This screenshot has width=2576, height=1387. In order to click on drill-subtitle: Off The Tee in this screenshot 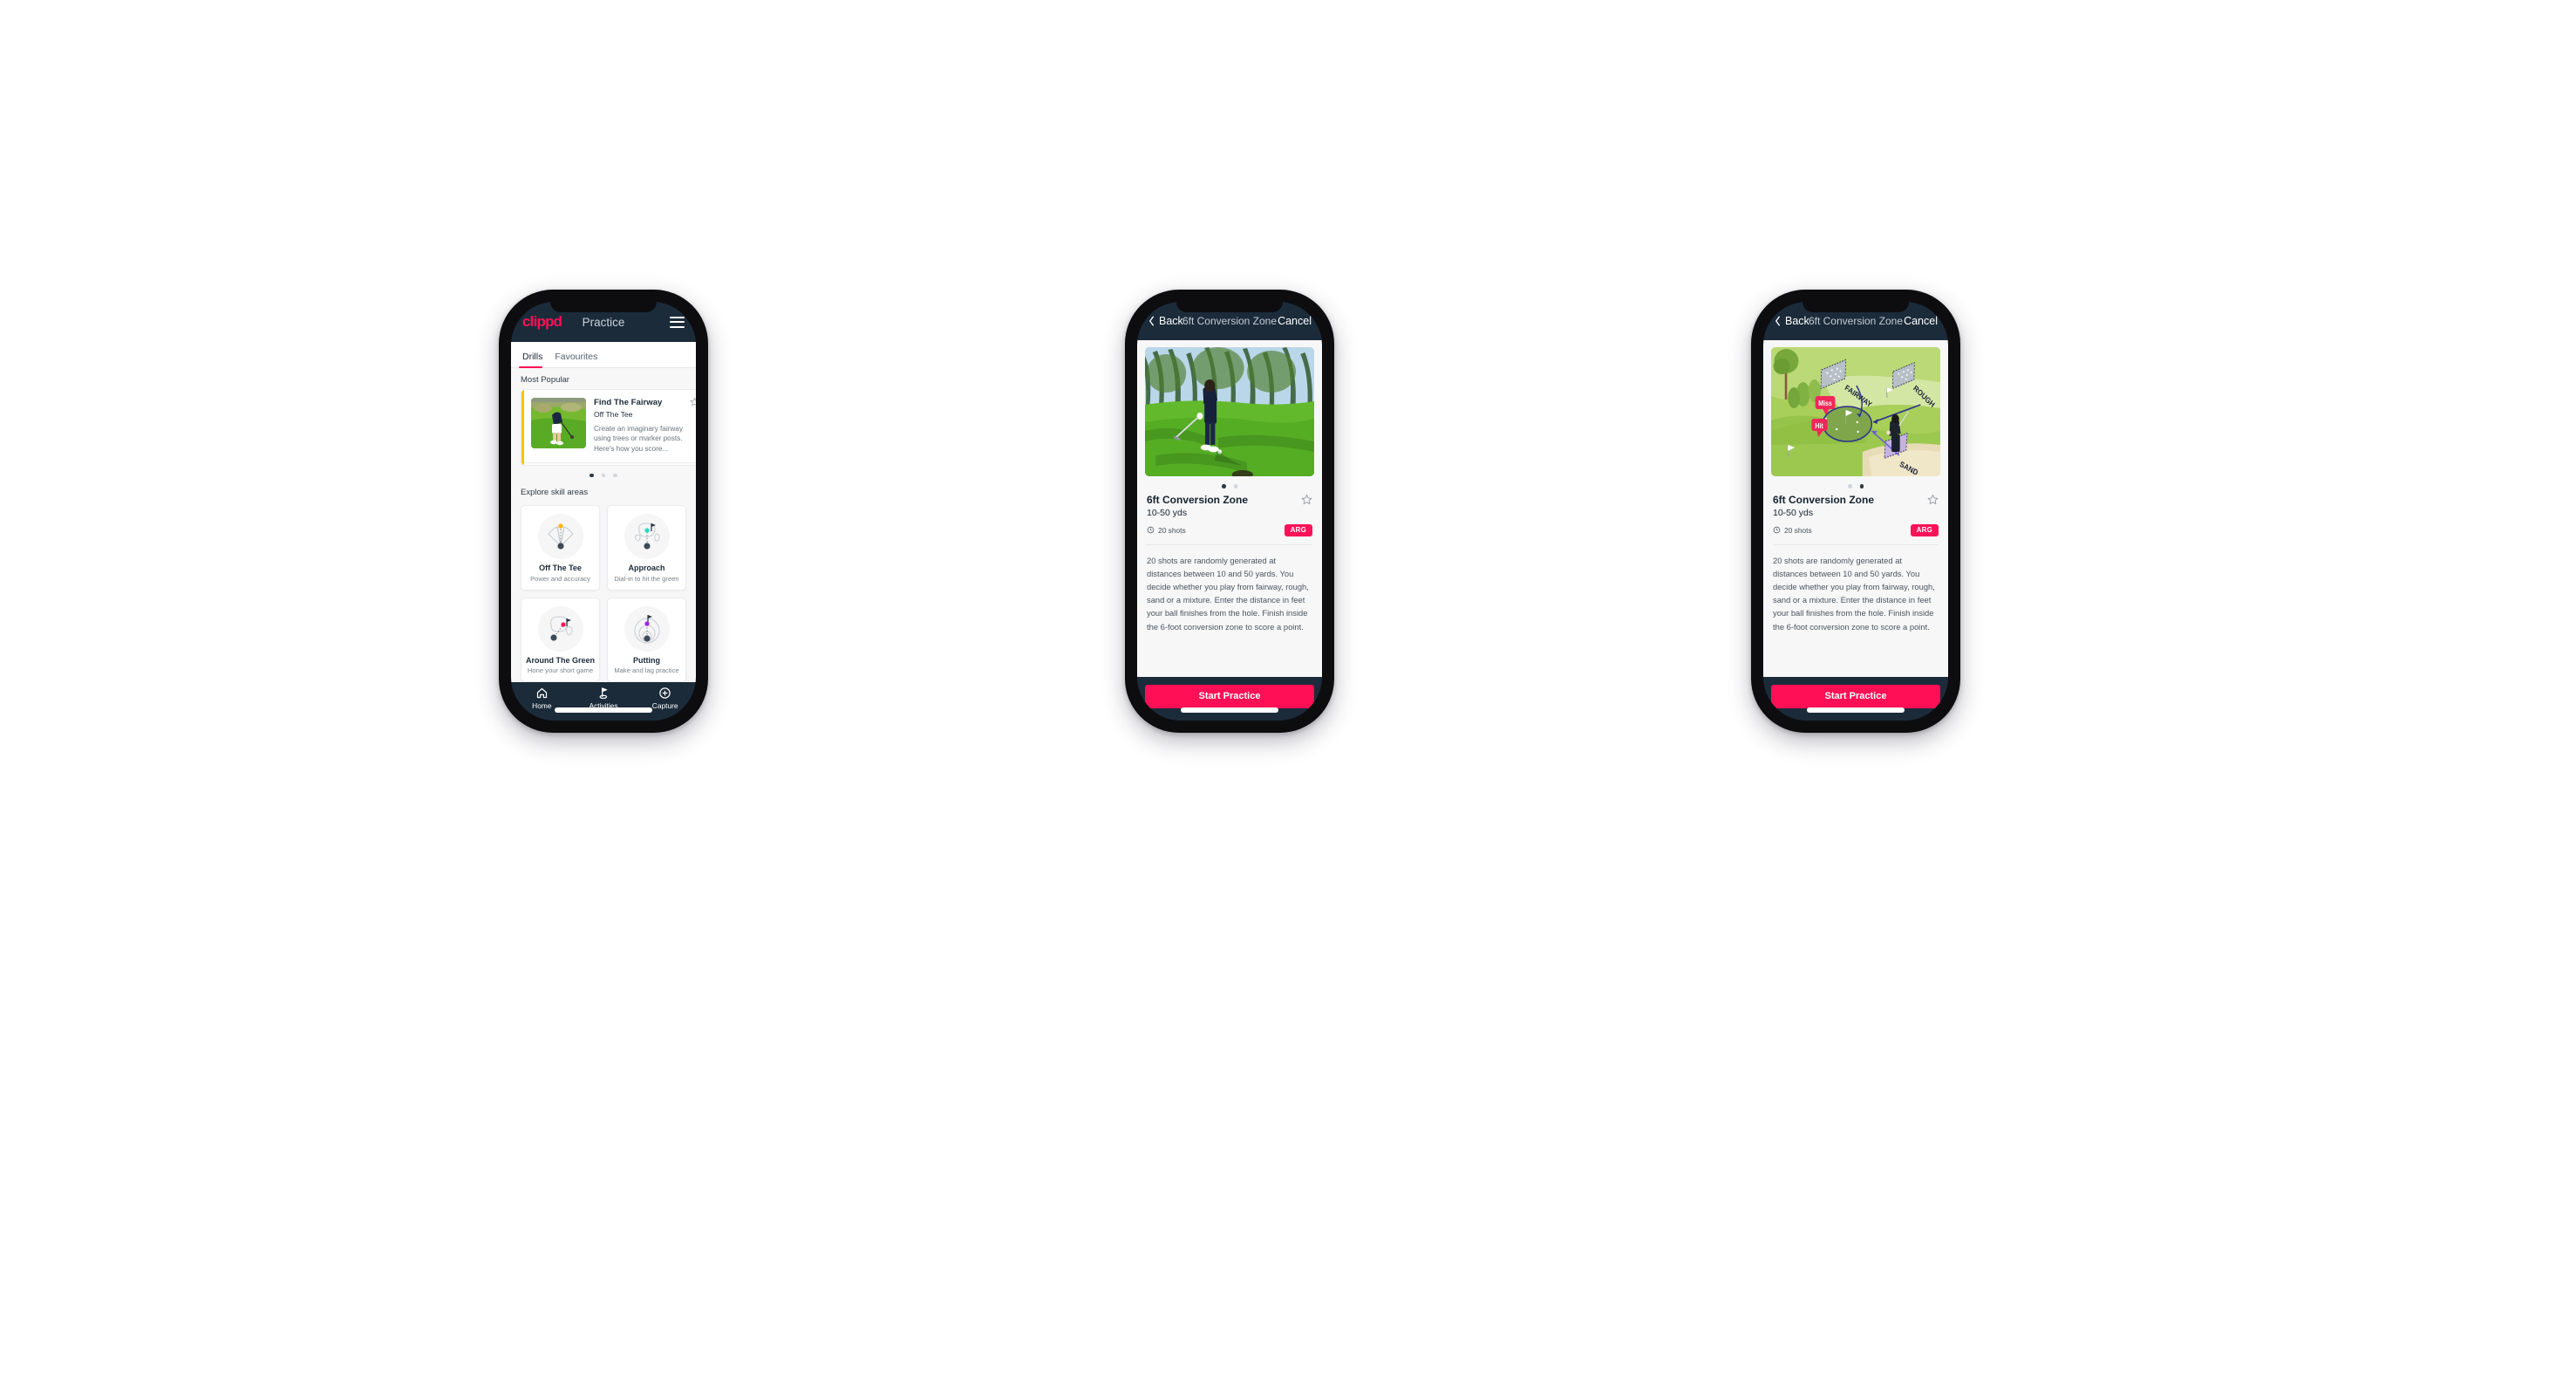, I will do `click(614, 414)`.